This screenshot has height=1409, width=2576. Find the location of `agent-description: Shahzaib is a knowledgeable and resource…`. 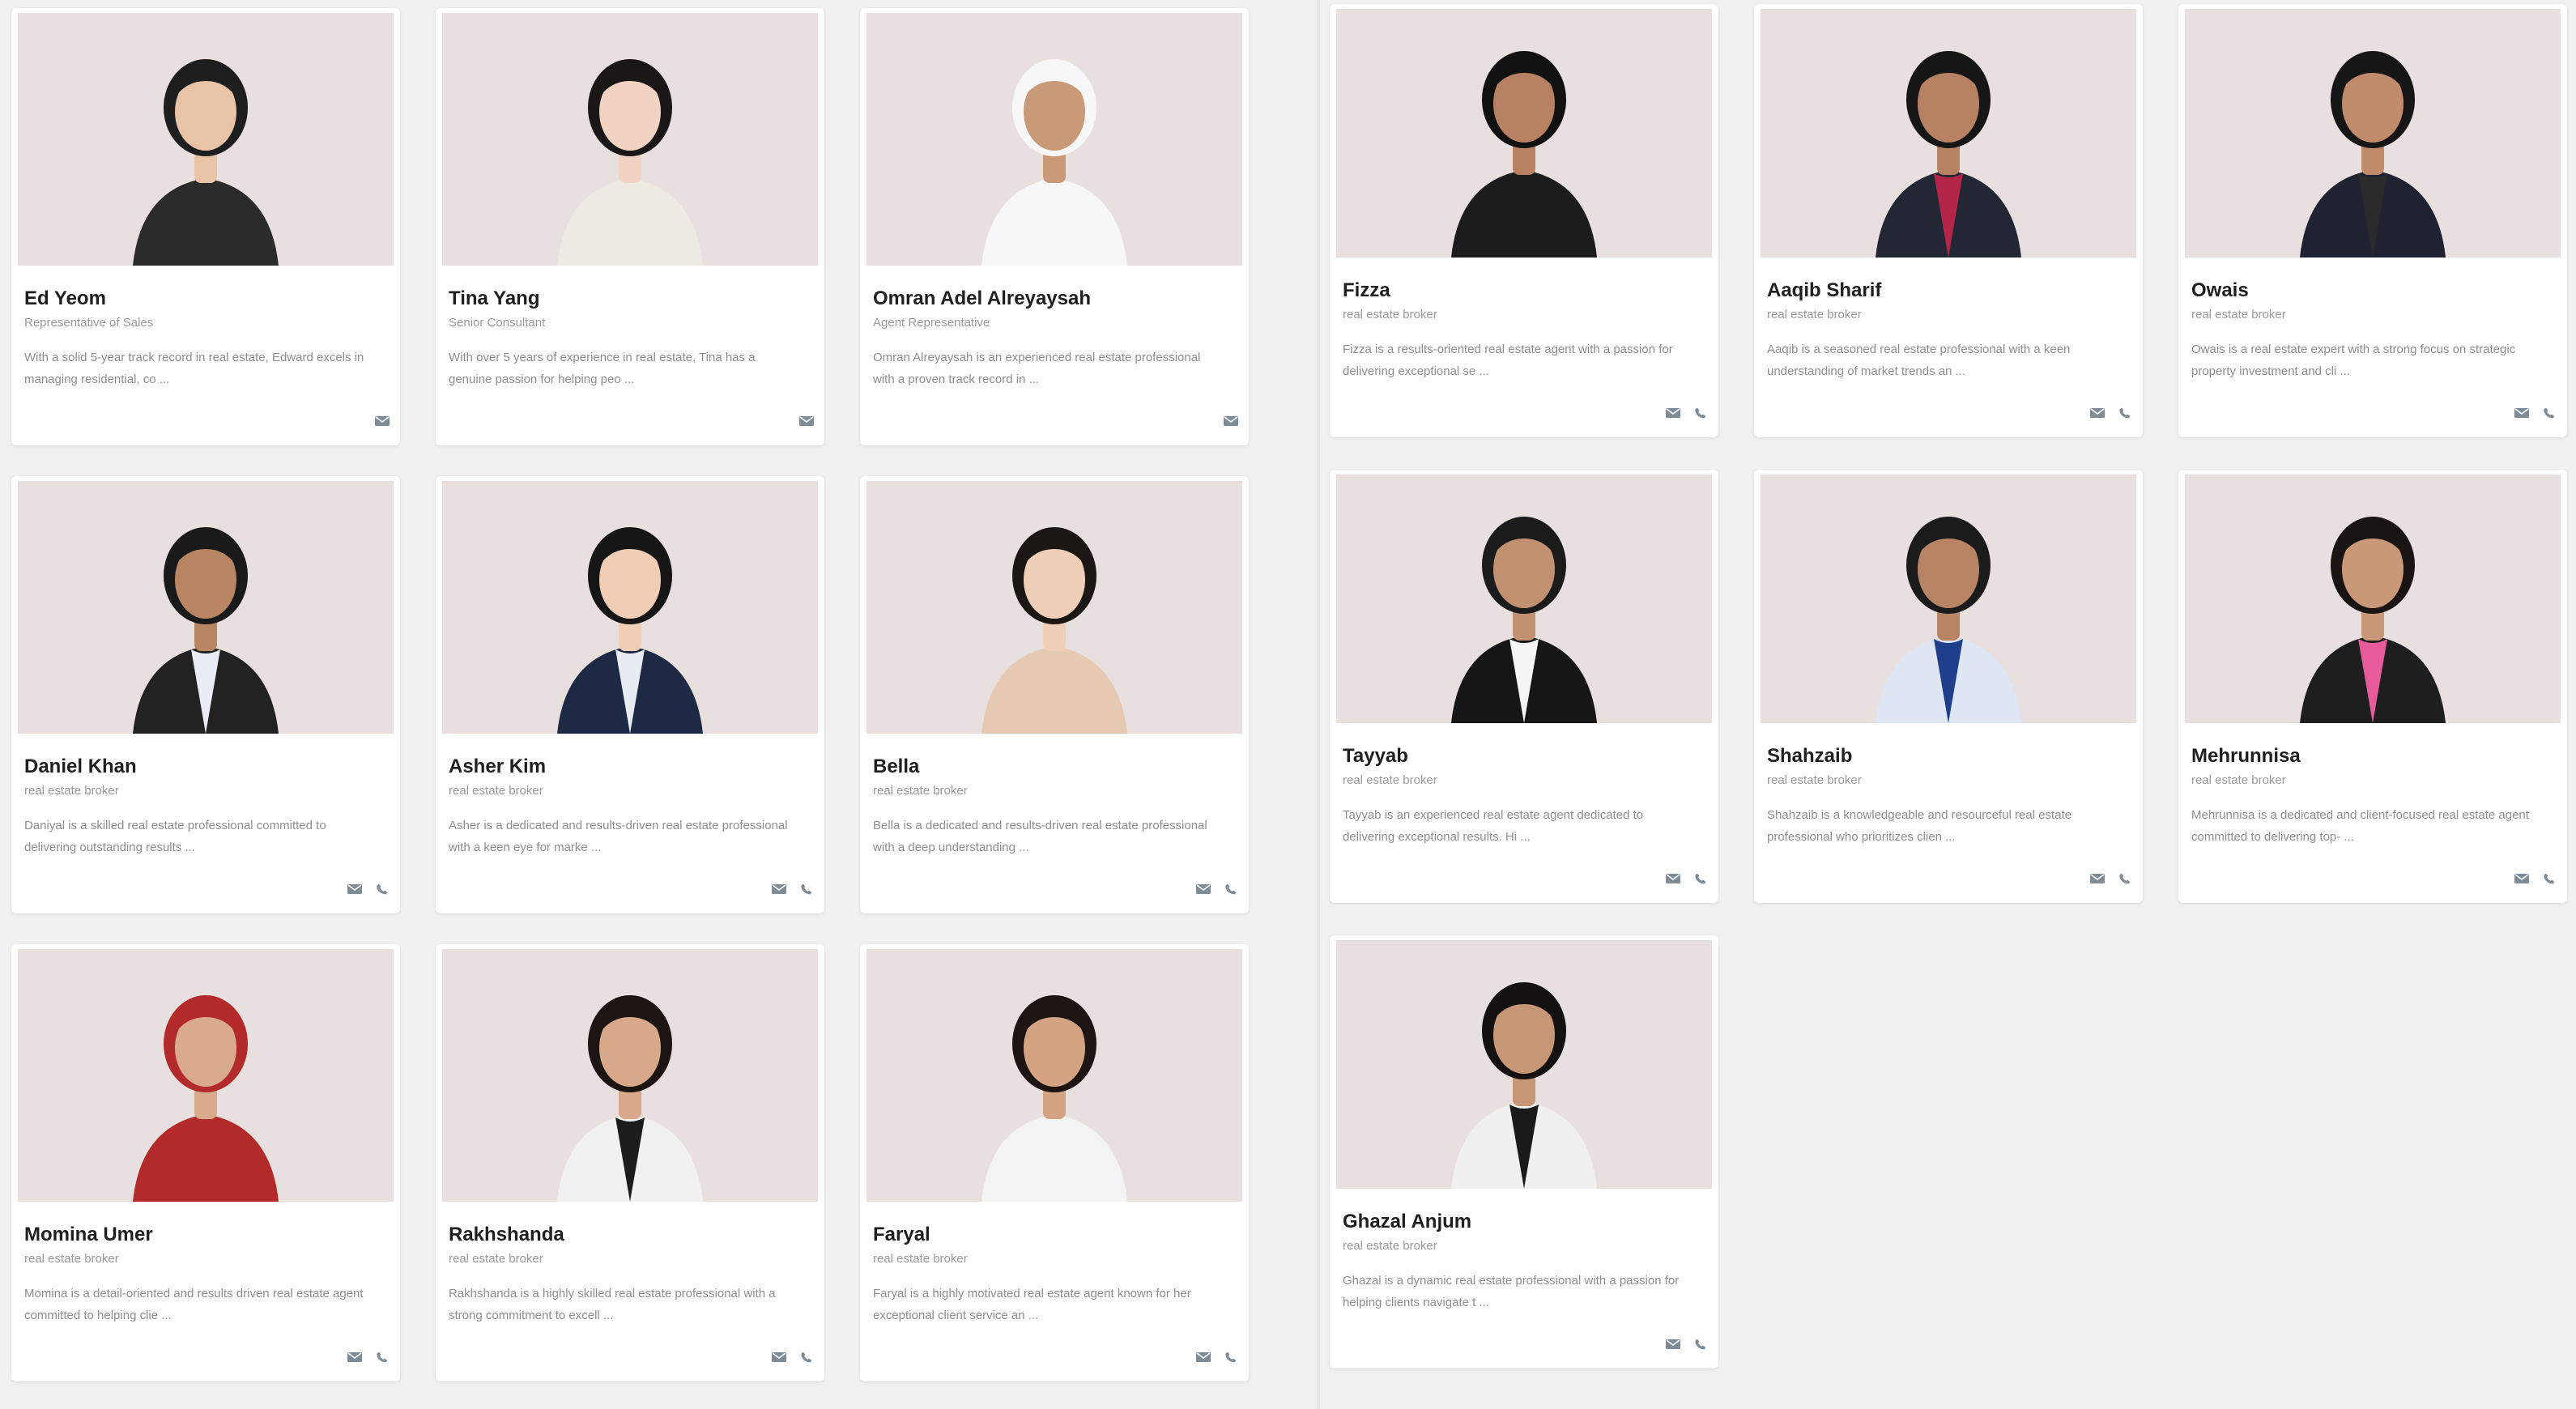

agent-description: Shahzaib is a knowledgeable and resource… is located at coordinates (1919, 826).